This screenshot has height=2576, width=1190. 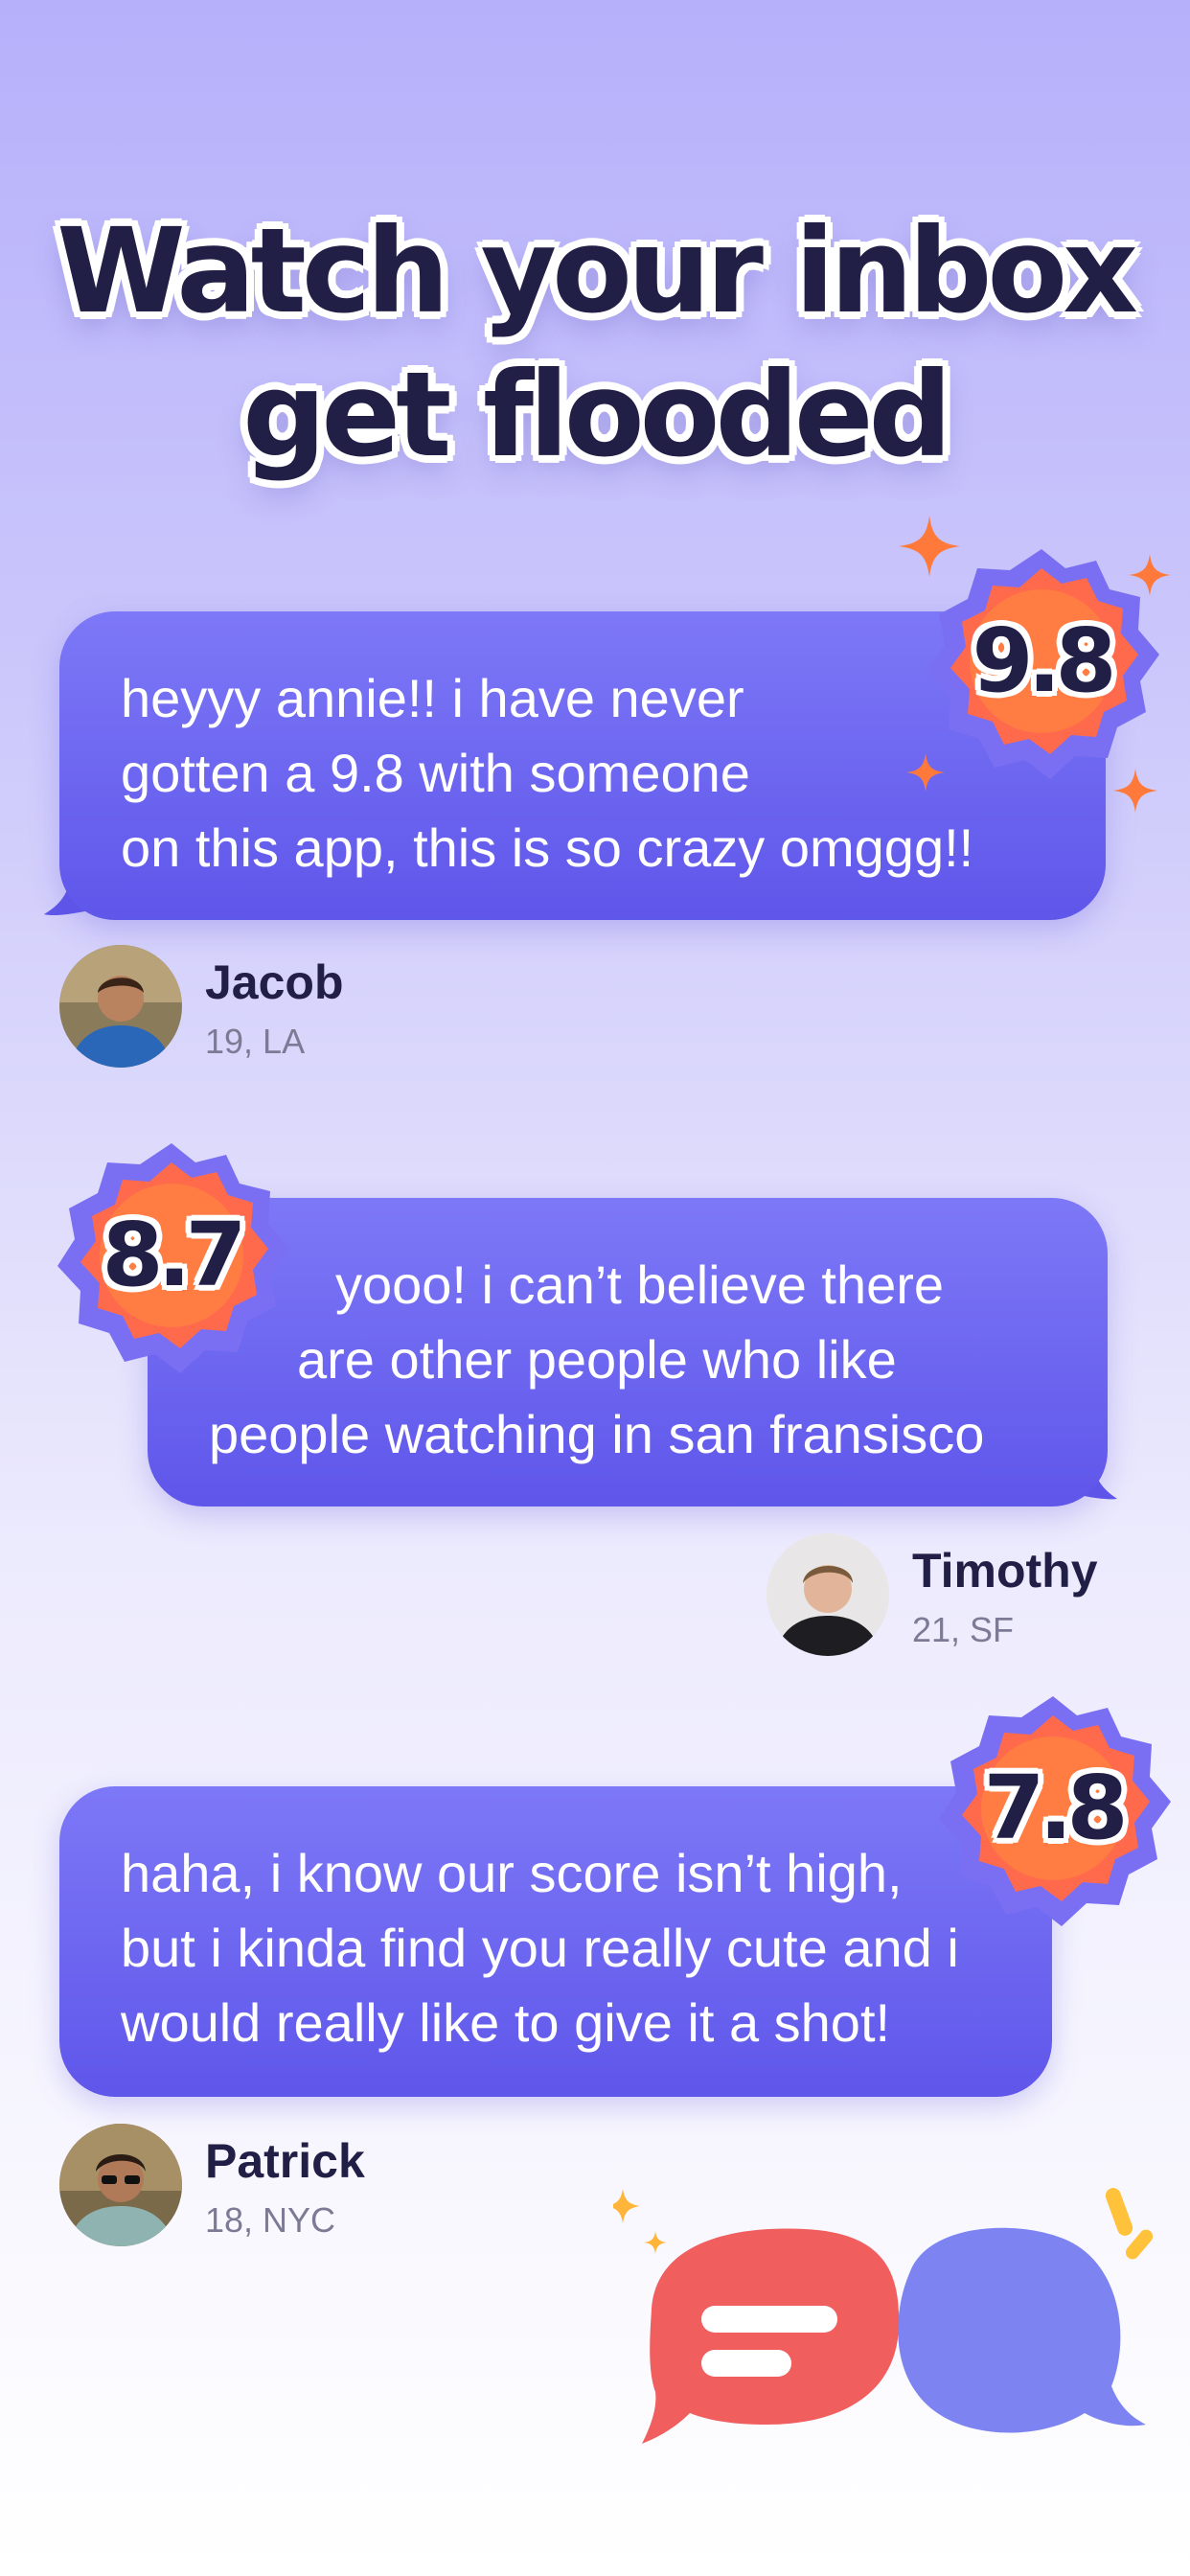 I want to click on blue-speech-bubble, so click(x=1022, y=2330).